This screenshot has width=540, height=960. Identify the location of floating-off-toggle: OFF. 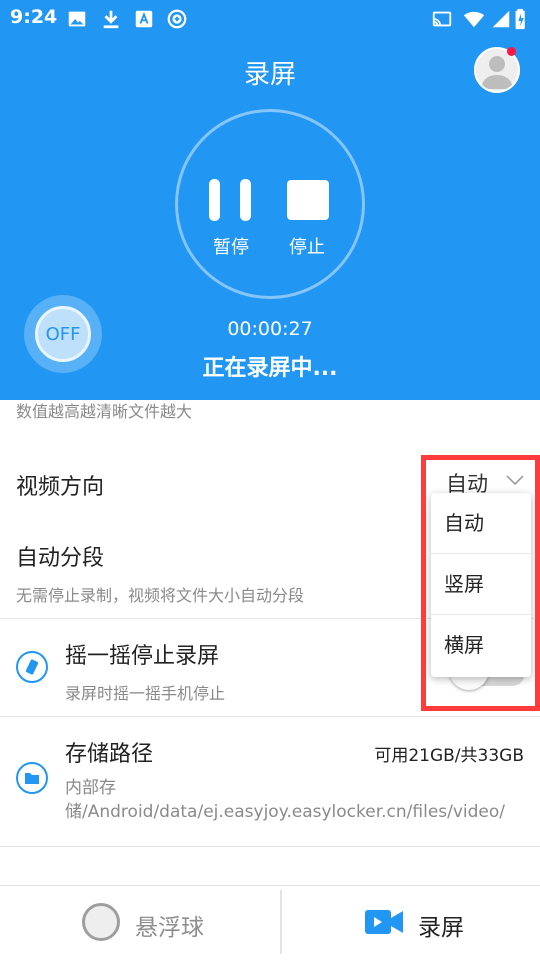
(63, 334).